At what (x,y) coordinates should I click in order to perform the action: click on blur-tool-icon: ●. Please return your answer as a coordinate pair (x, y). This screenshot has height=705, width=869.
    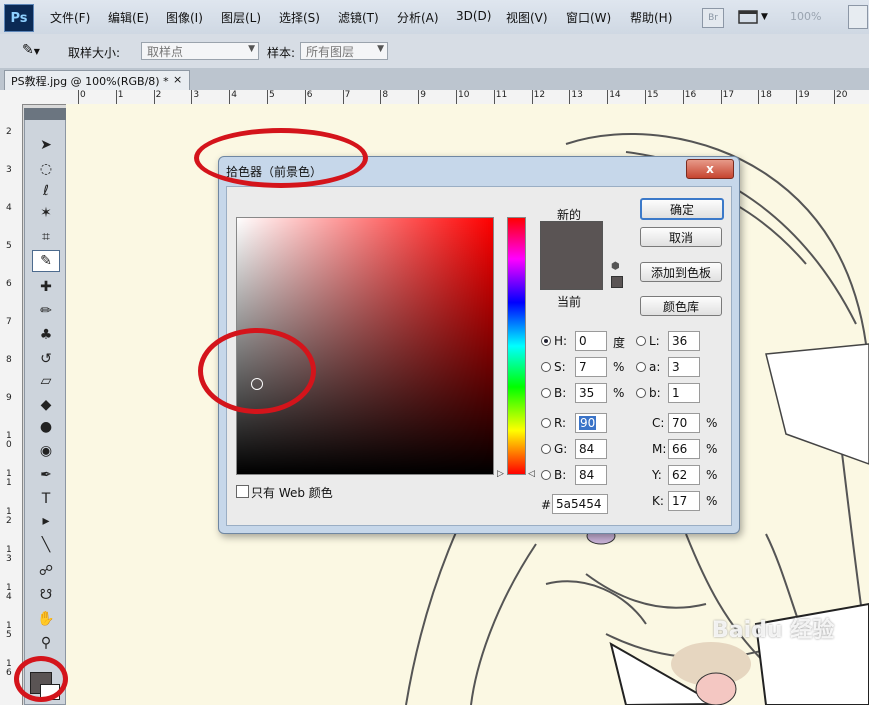
    Looking at the image, I should click on (46, 427).